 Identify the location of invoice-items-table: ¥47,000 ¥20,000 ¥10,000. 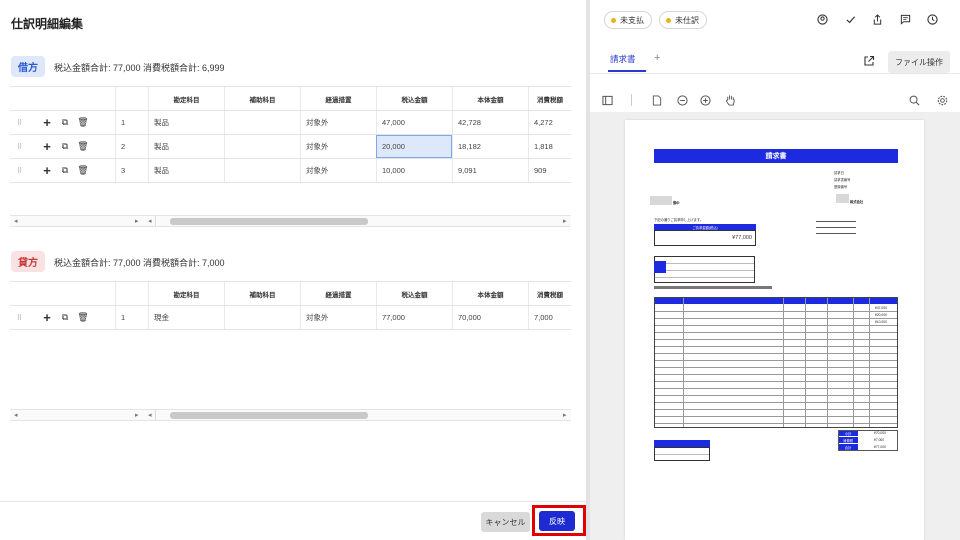
(776, 362).